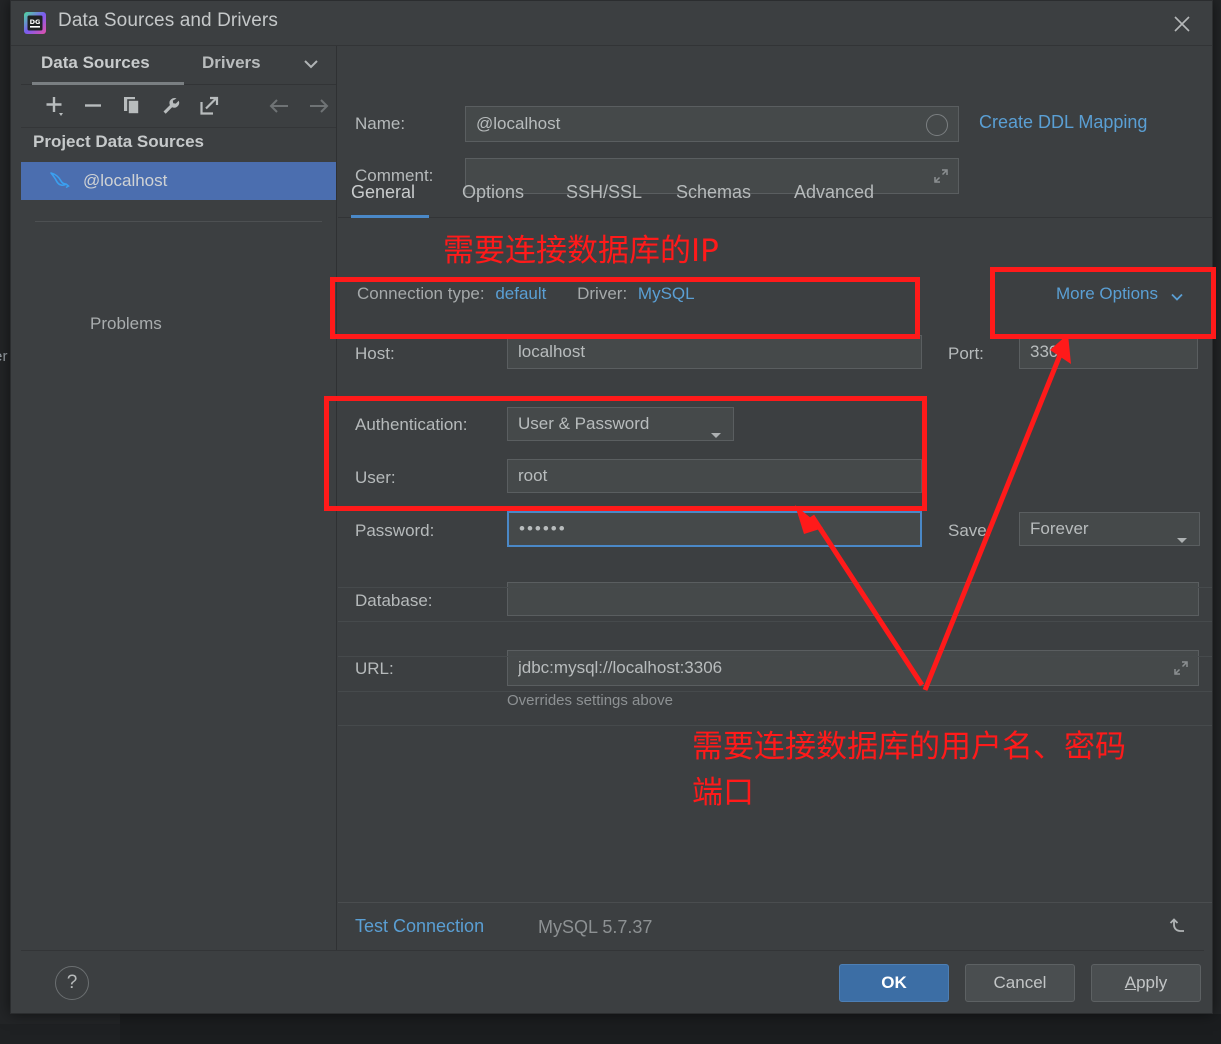 This screenshot has height=1044, width=1221. What do you see at coordinates (1020, 983) in the screenshot?
I see `cancel-button: Cancel` at bounding box center [1020, 983].